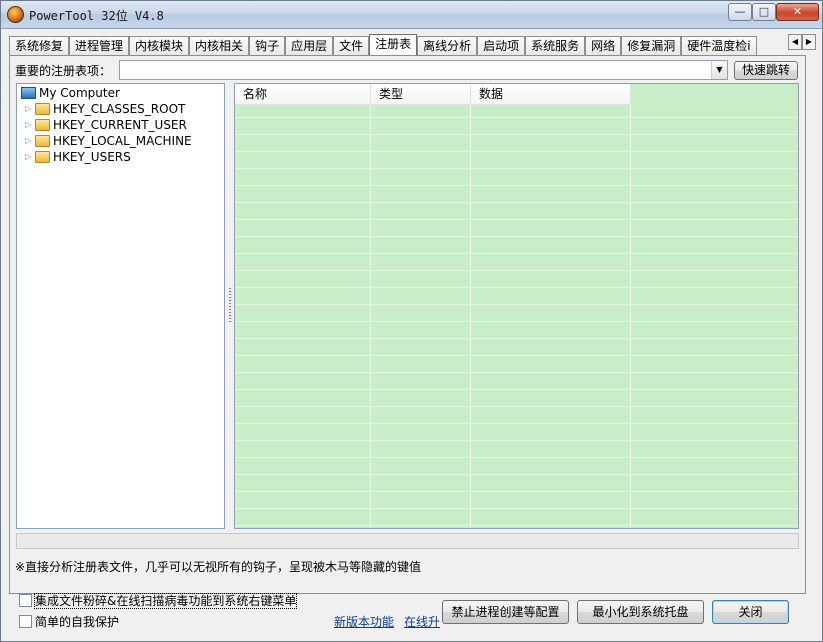 The width and height of the screenshot is (823, 642). I want to click on important-keys-label: 重要的注册表项：, so click(63, 70).